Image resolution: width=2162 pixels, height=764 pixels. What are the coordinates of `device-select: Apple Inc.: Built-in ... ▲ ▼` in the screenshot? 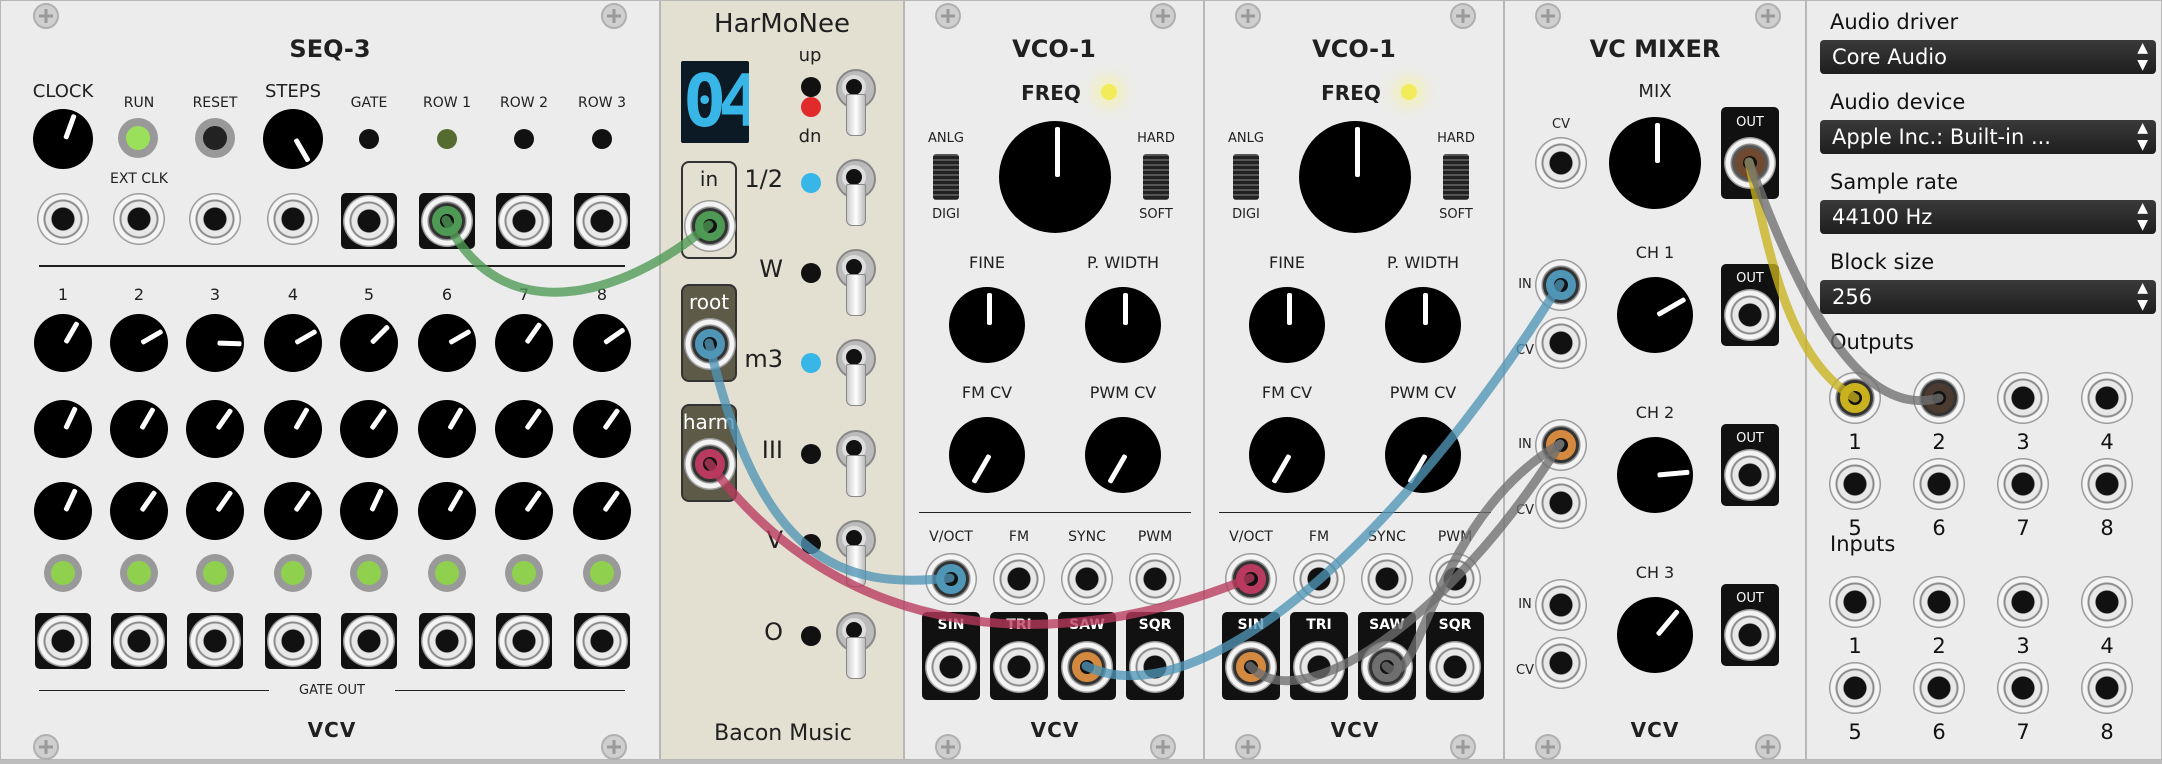 It's located at (1988, 137).